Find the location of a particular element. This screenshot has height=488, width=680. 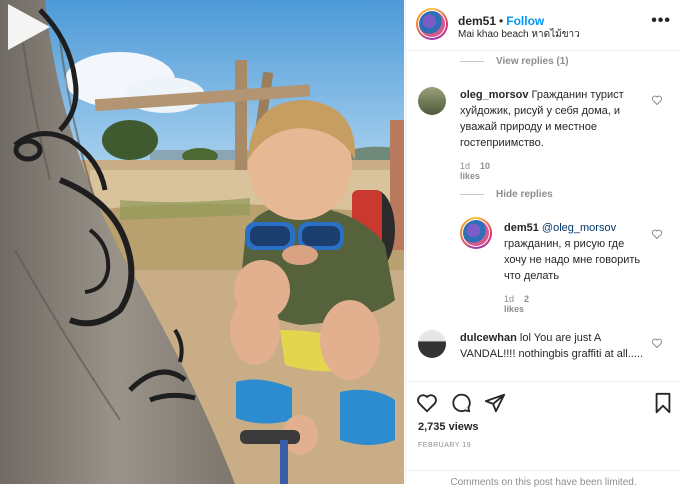

bookmark-icon is located at coordinates (663, 403).